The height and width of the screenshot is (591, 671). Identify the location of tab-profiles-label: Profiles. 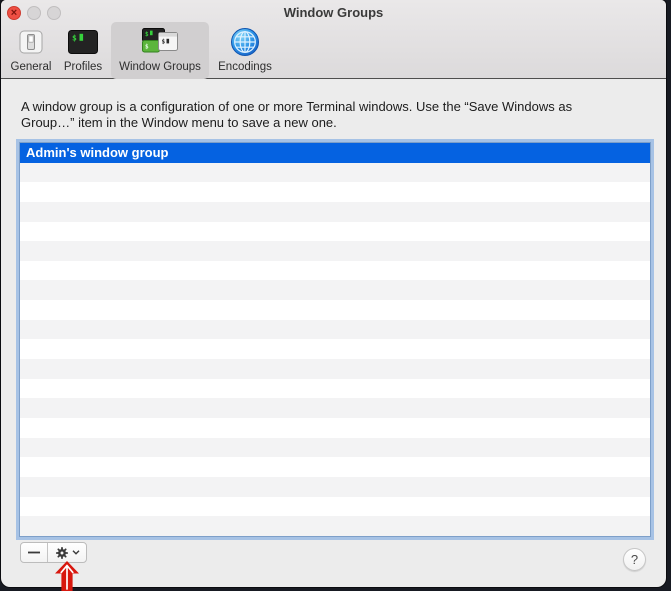
(83, 67).